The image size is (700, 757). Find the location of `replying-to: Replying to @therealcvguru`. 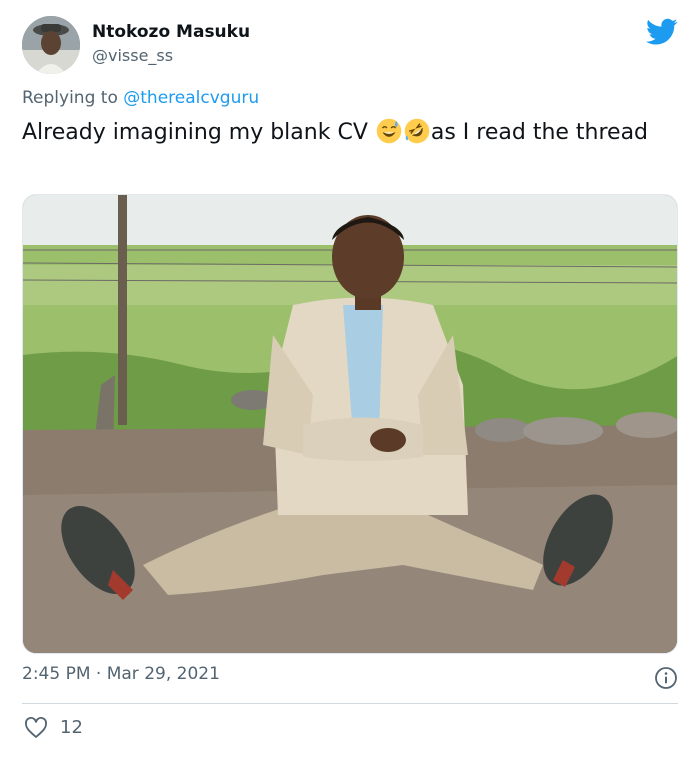

replying-to: Replying to @therealcvguru is located at coordinates (140, 98).